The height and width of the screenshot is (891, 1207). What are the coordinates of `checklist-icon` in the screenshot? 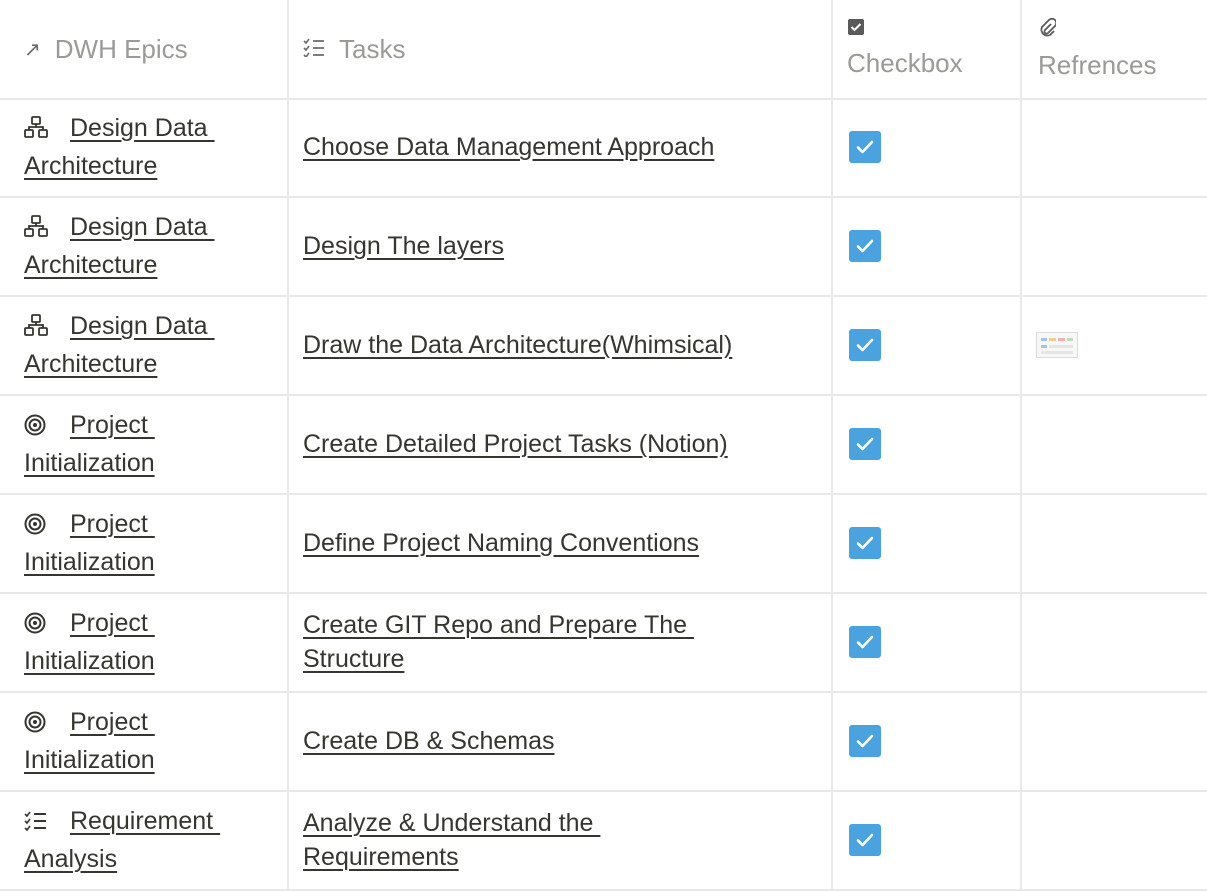 It's located at (47, 825).